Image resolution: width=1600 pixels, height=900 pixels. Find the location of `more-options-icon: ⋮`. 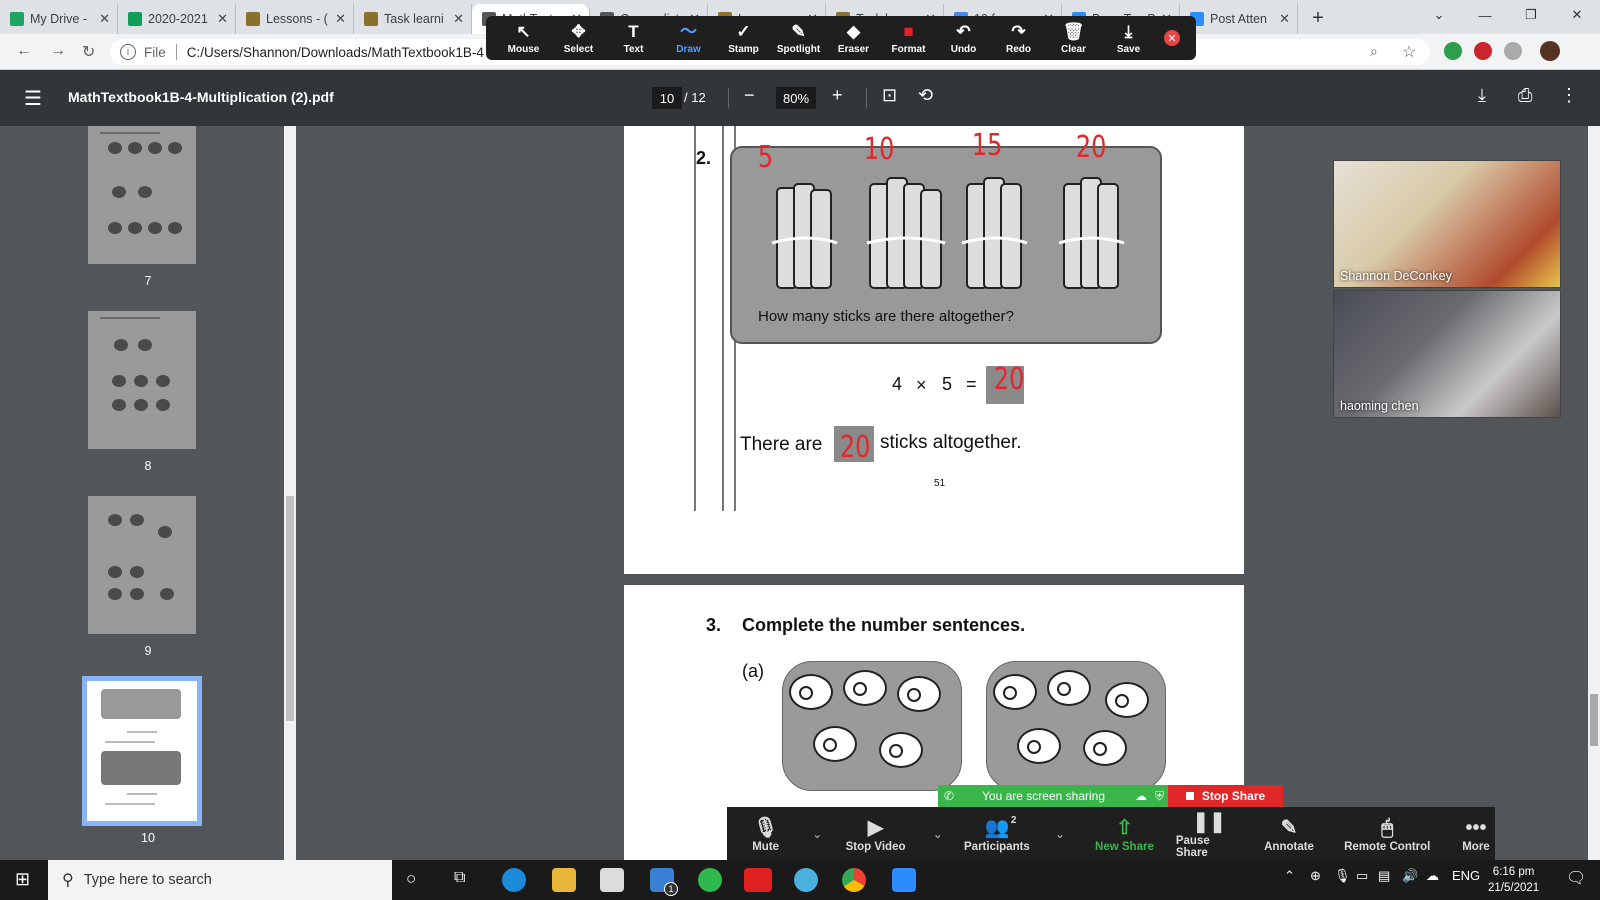

more-options-icon: ⋮ is located at coordinates (1569, 95).